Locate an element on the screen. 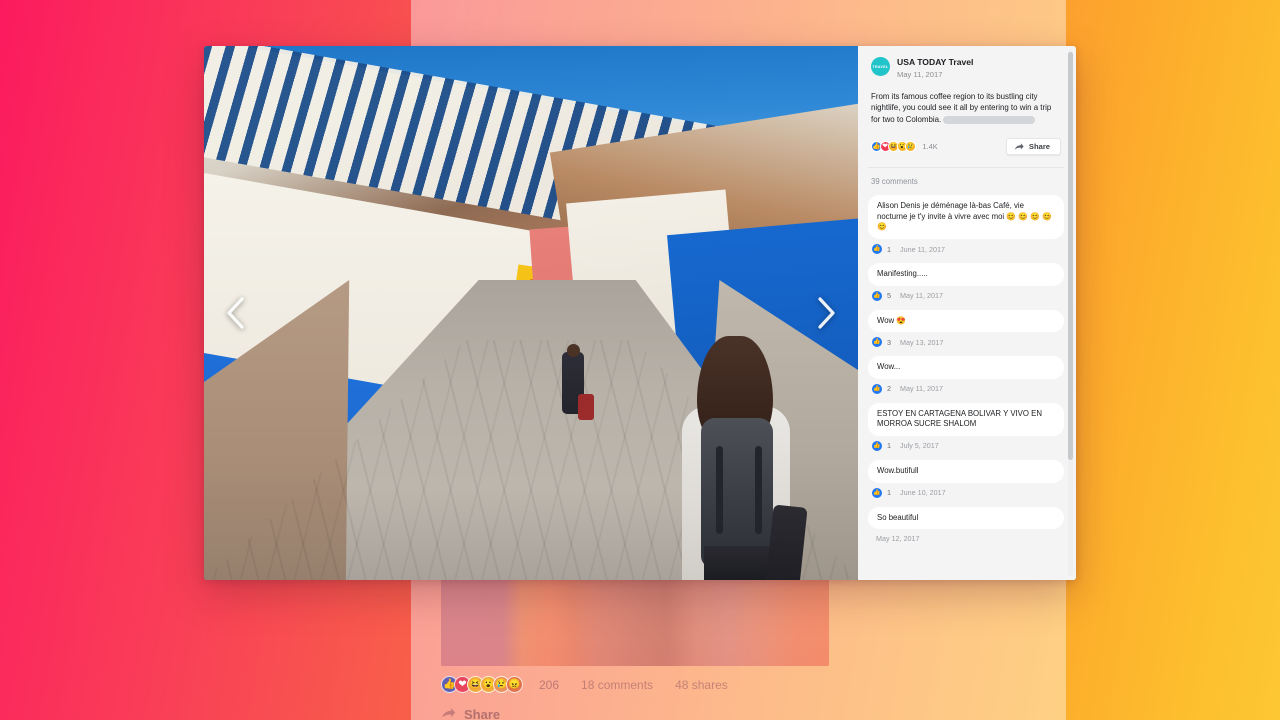  next-photo-button is located at coordinates (826, 313).